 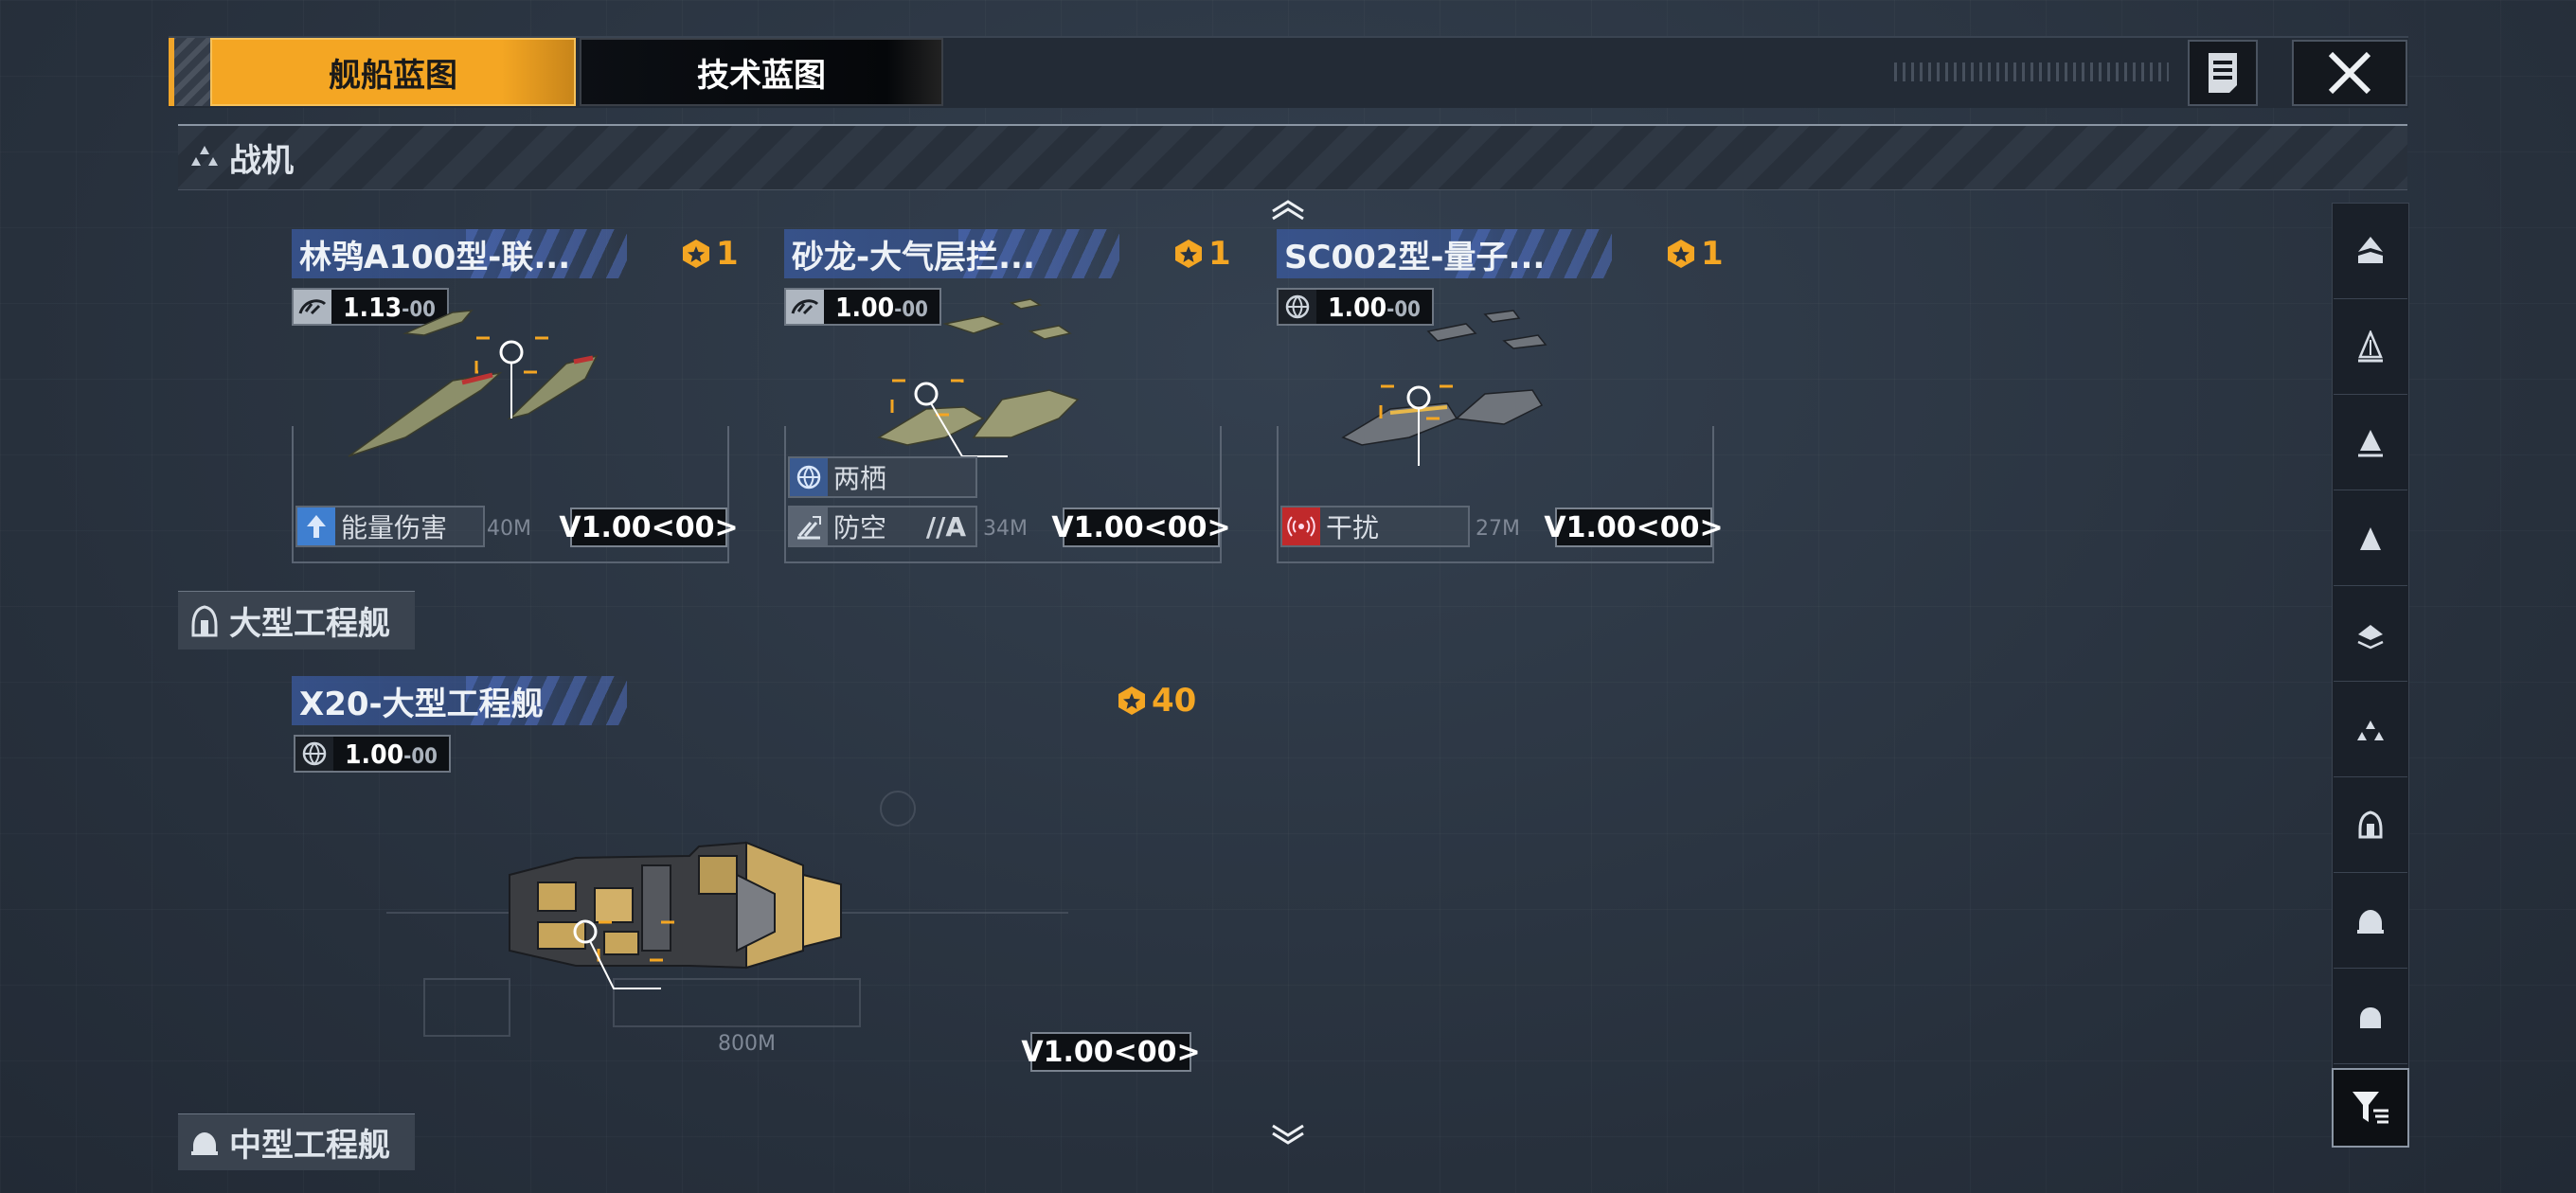 I want to click on tag-anti-air: 防空 //A, so click(x=882, y=526).